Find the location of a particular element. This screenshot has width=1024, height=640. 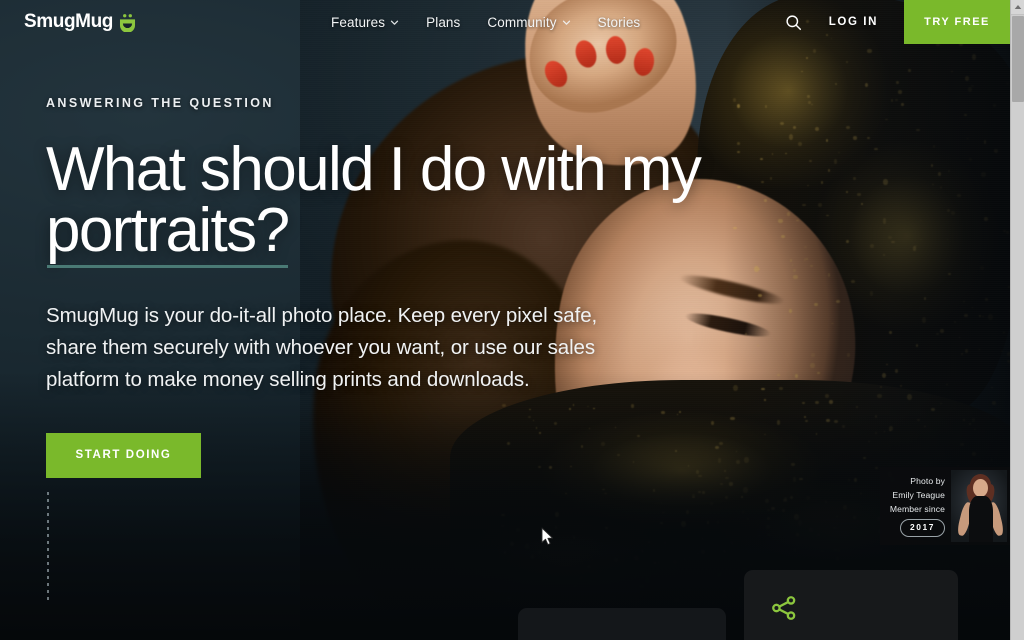

left-dashed-rail is located at coordinates (48, 546).